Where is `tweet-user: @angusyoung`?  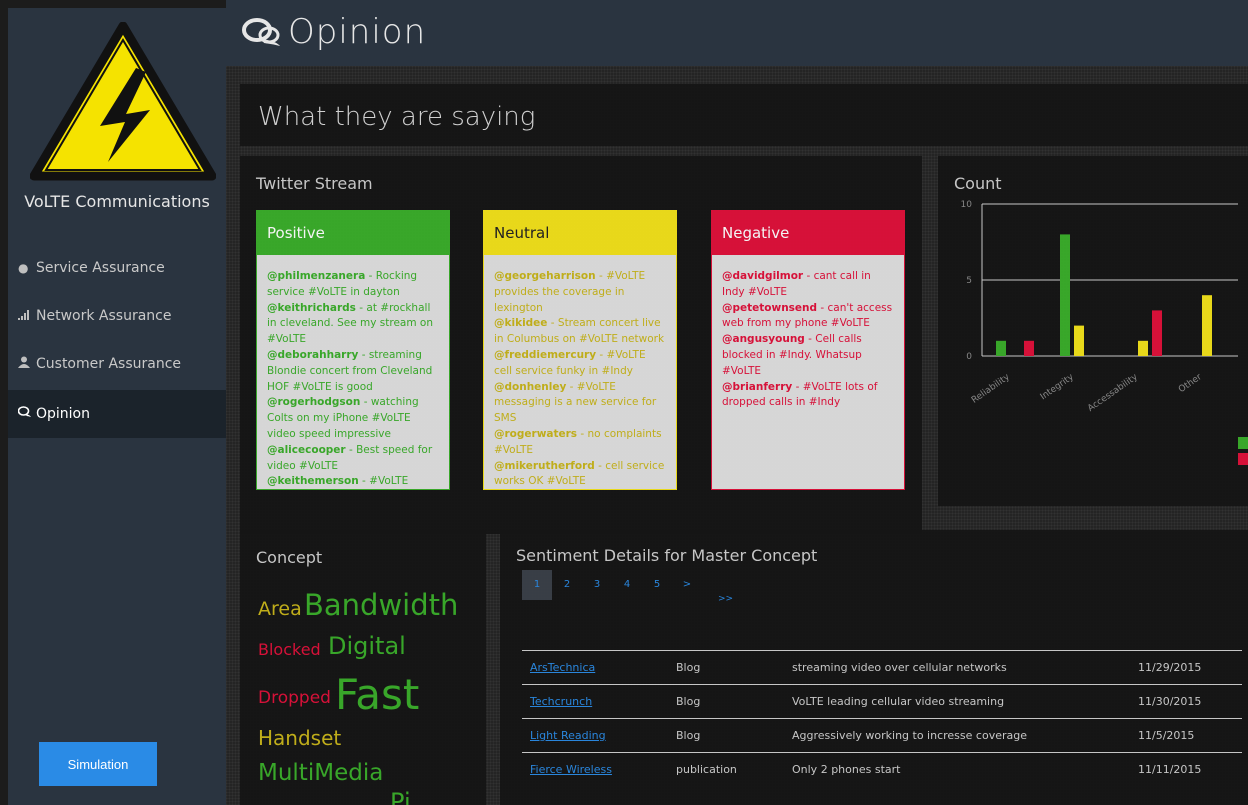 tweet-user: @angusyoung is located at coordinates (763, 339).